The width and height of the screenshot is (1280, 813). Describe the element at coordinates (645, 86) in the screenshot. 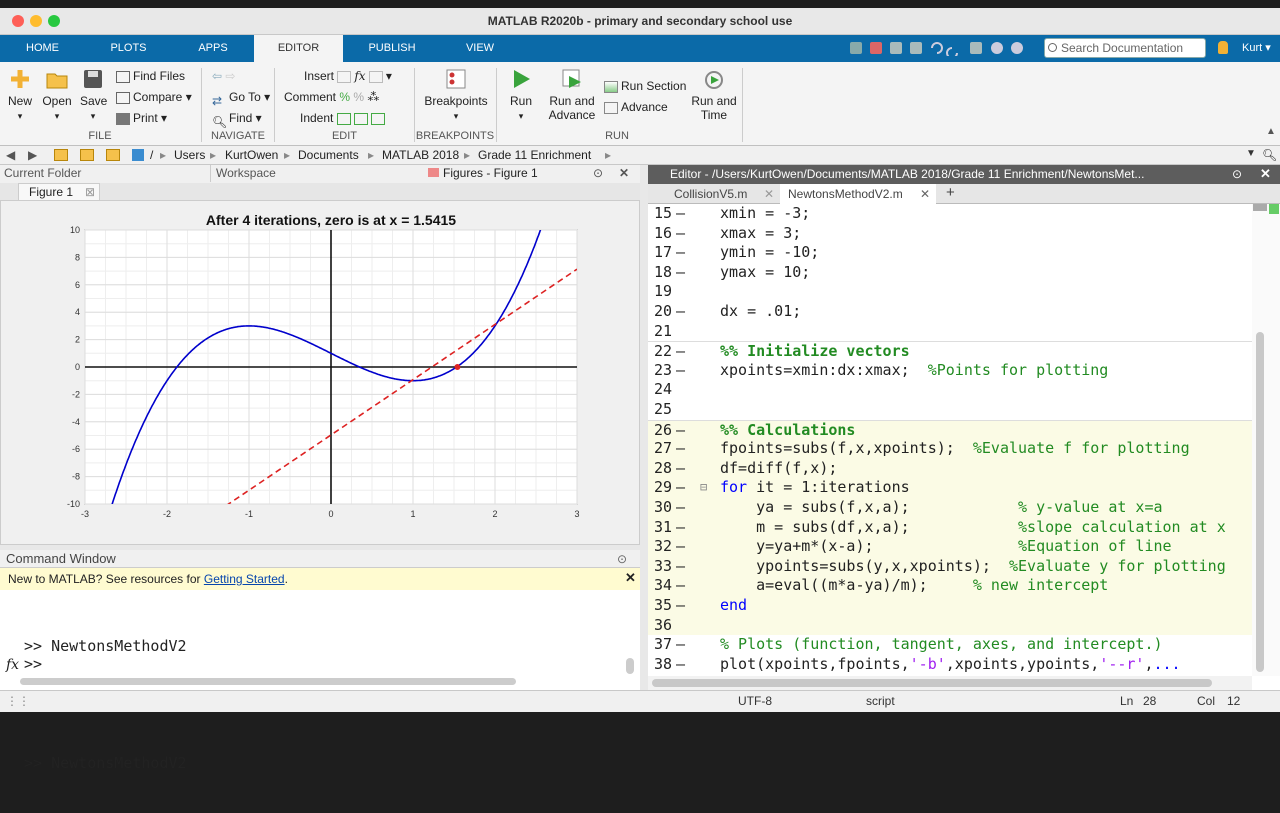

I see `run-section-button: Run Section` at that location.